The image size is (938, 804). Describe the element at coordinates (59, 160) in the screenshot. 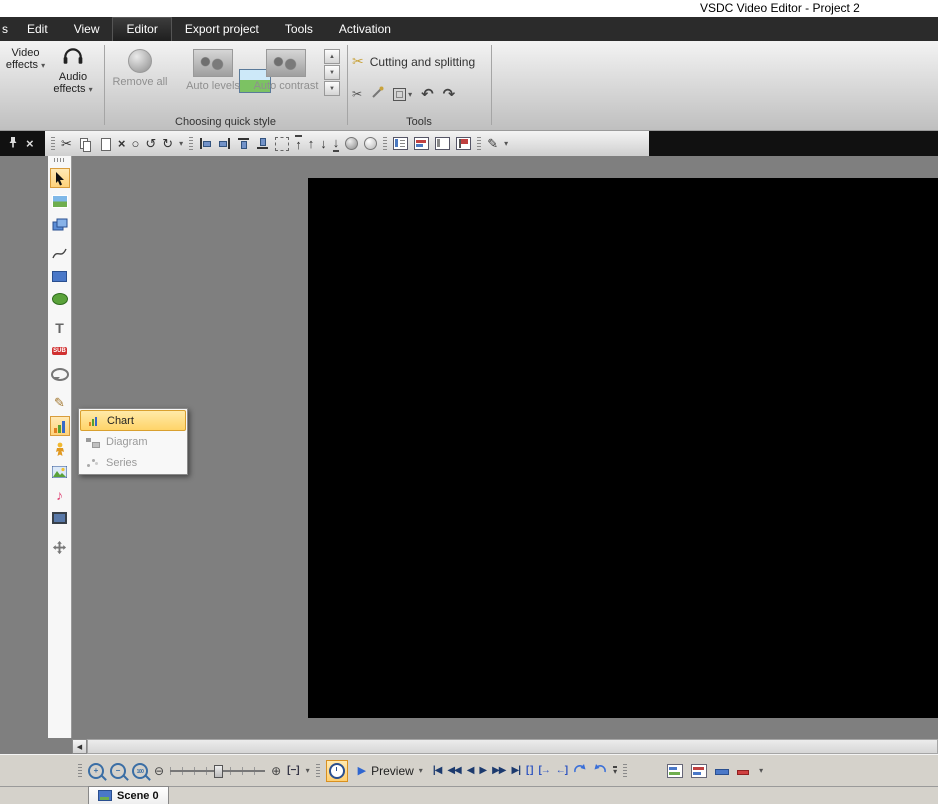

I see `toolstrip-grip` at that location.